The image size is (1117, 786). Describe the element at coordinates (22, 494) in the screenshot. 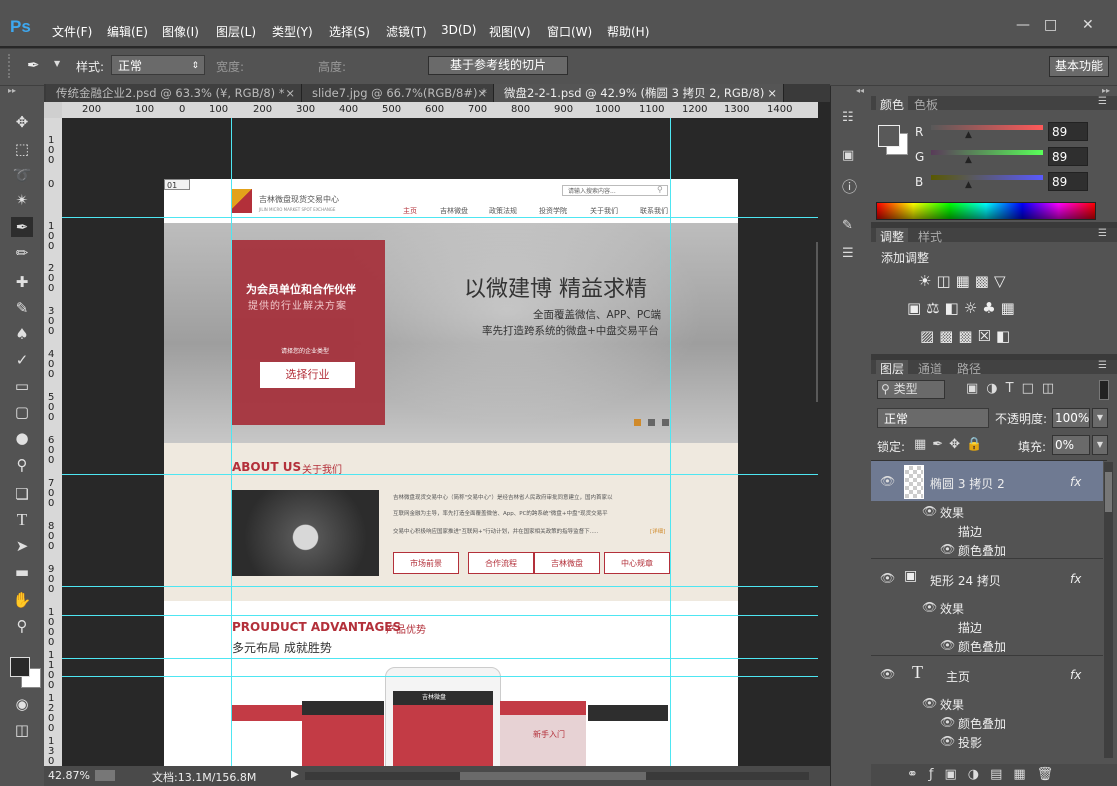

I see `pen-tool-icon: ❏` at that location.